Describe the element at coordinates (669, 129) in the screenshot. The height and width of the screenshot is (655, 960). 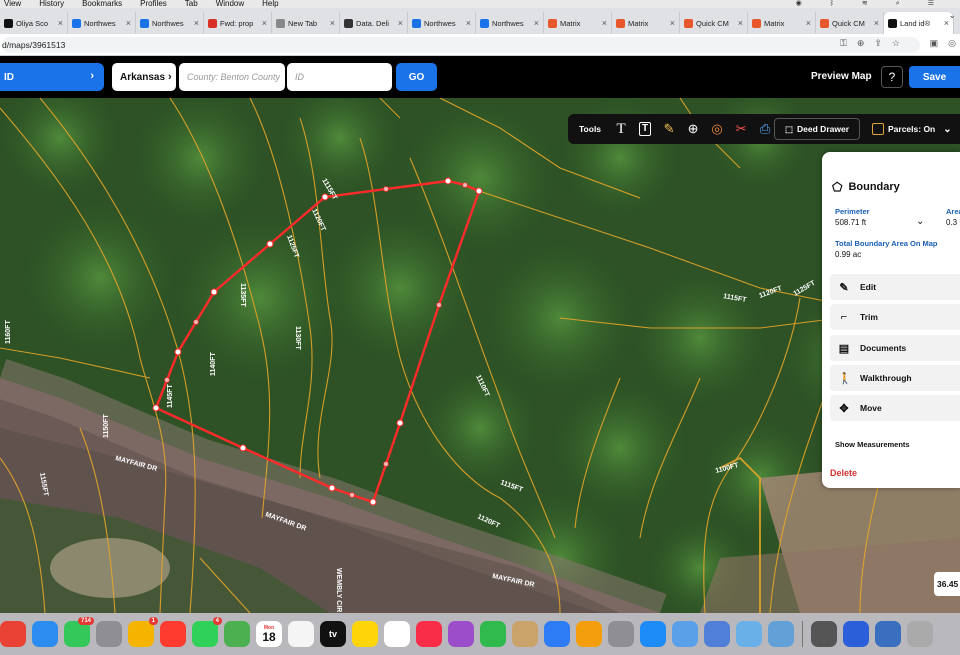
I see `ruler-icon: ✎` at that location.